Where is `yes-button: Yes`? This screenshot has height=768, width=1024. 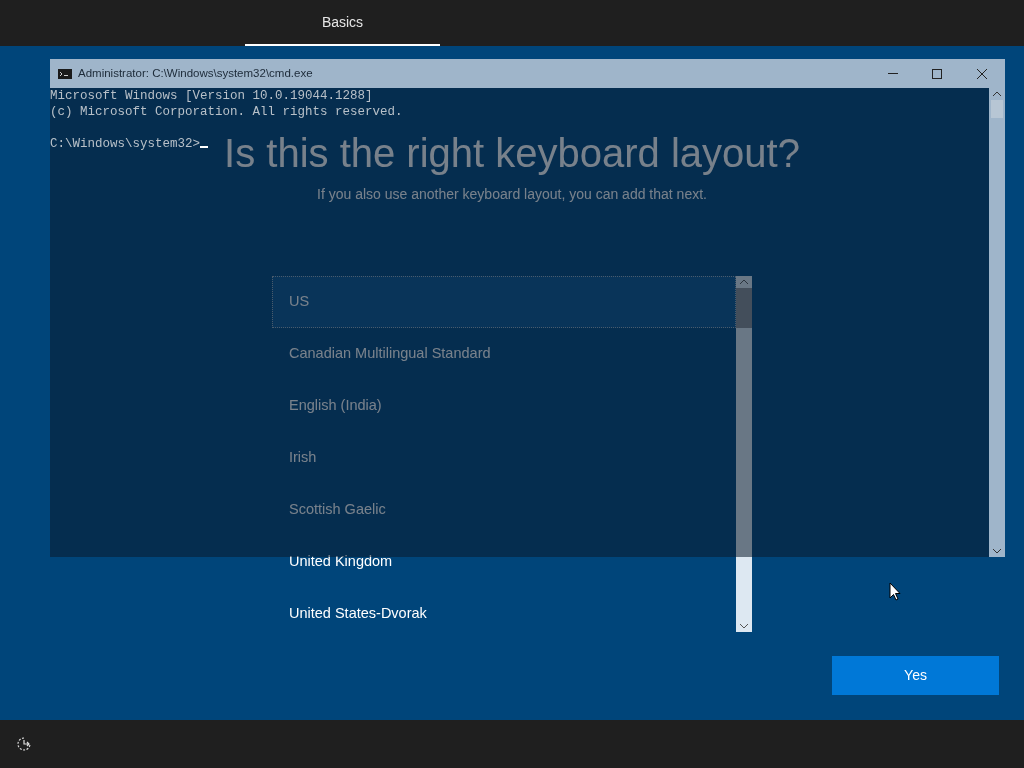 yes-button: Yes is located at coordinates (915, 675).